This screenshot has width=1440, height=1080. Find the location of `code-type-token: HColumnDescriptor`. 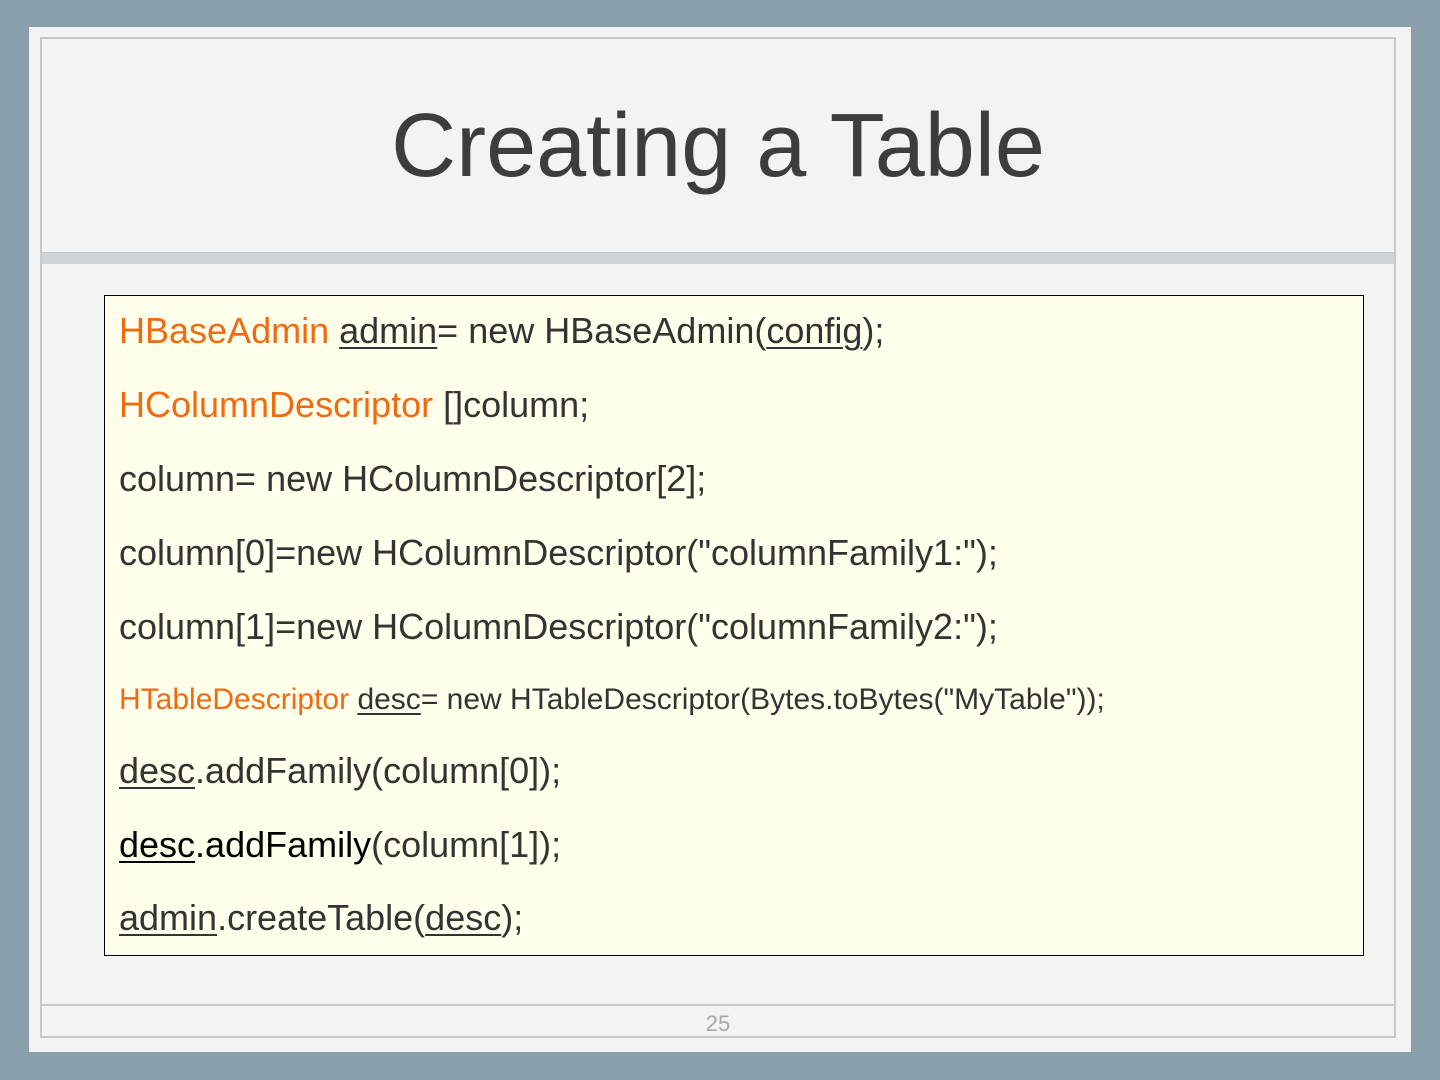

code-type-token: HColumnDescriptor is located at coordinates (276, 404).